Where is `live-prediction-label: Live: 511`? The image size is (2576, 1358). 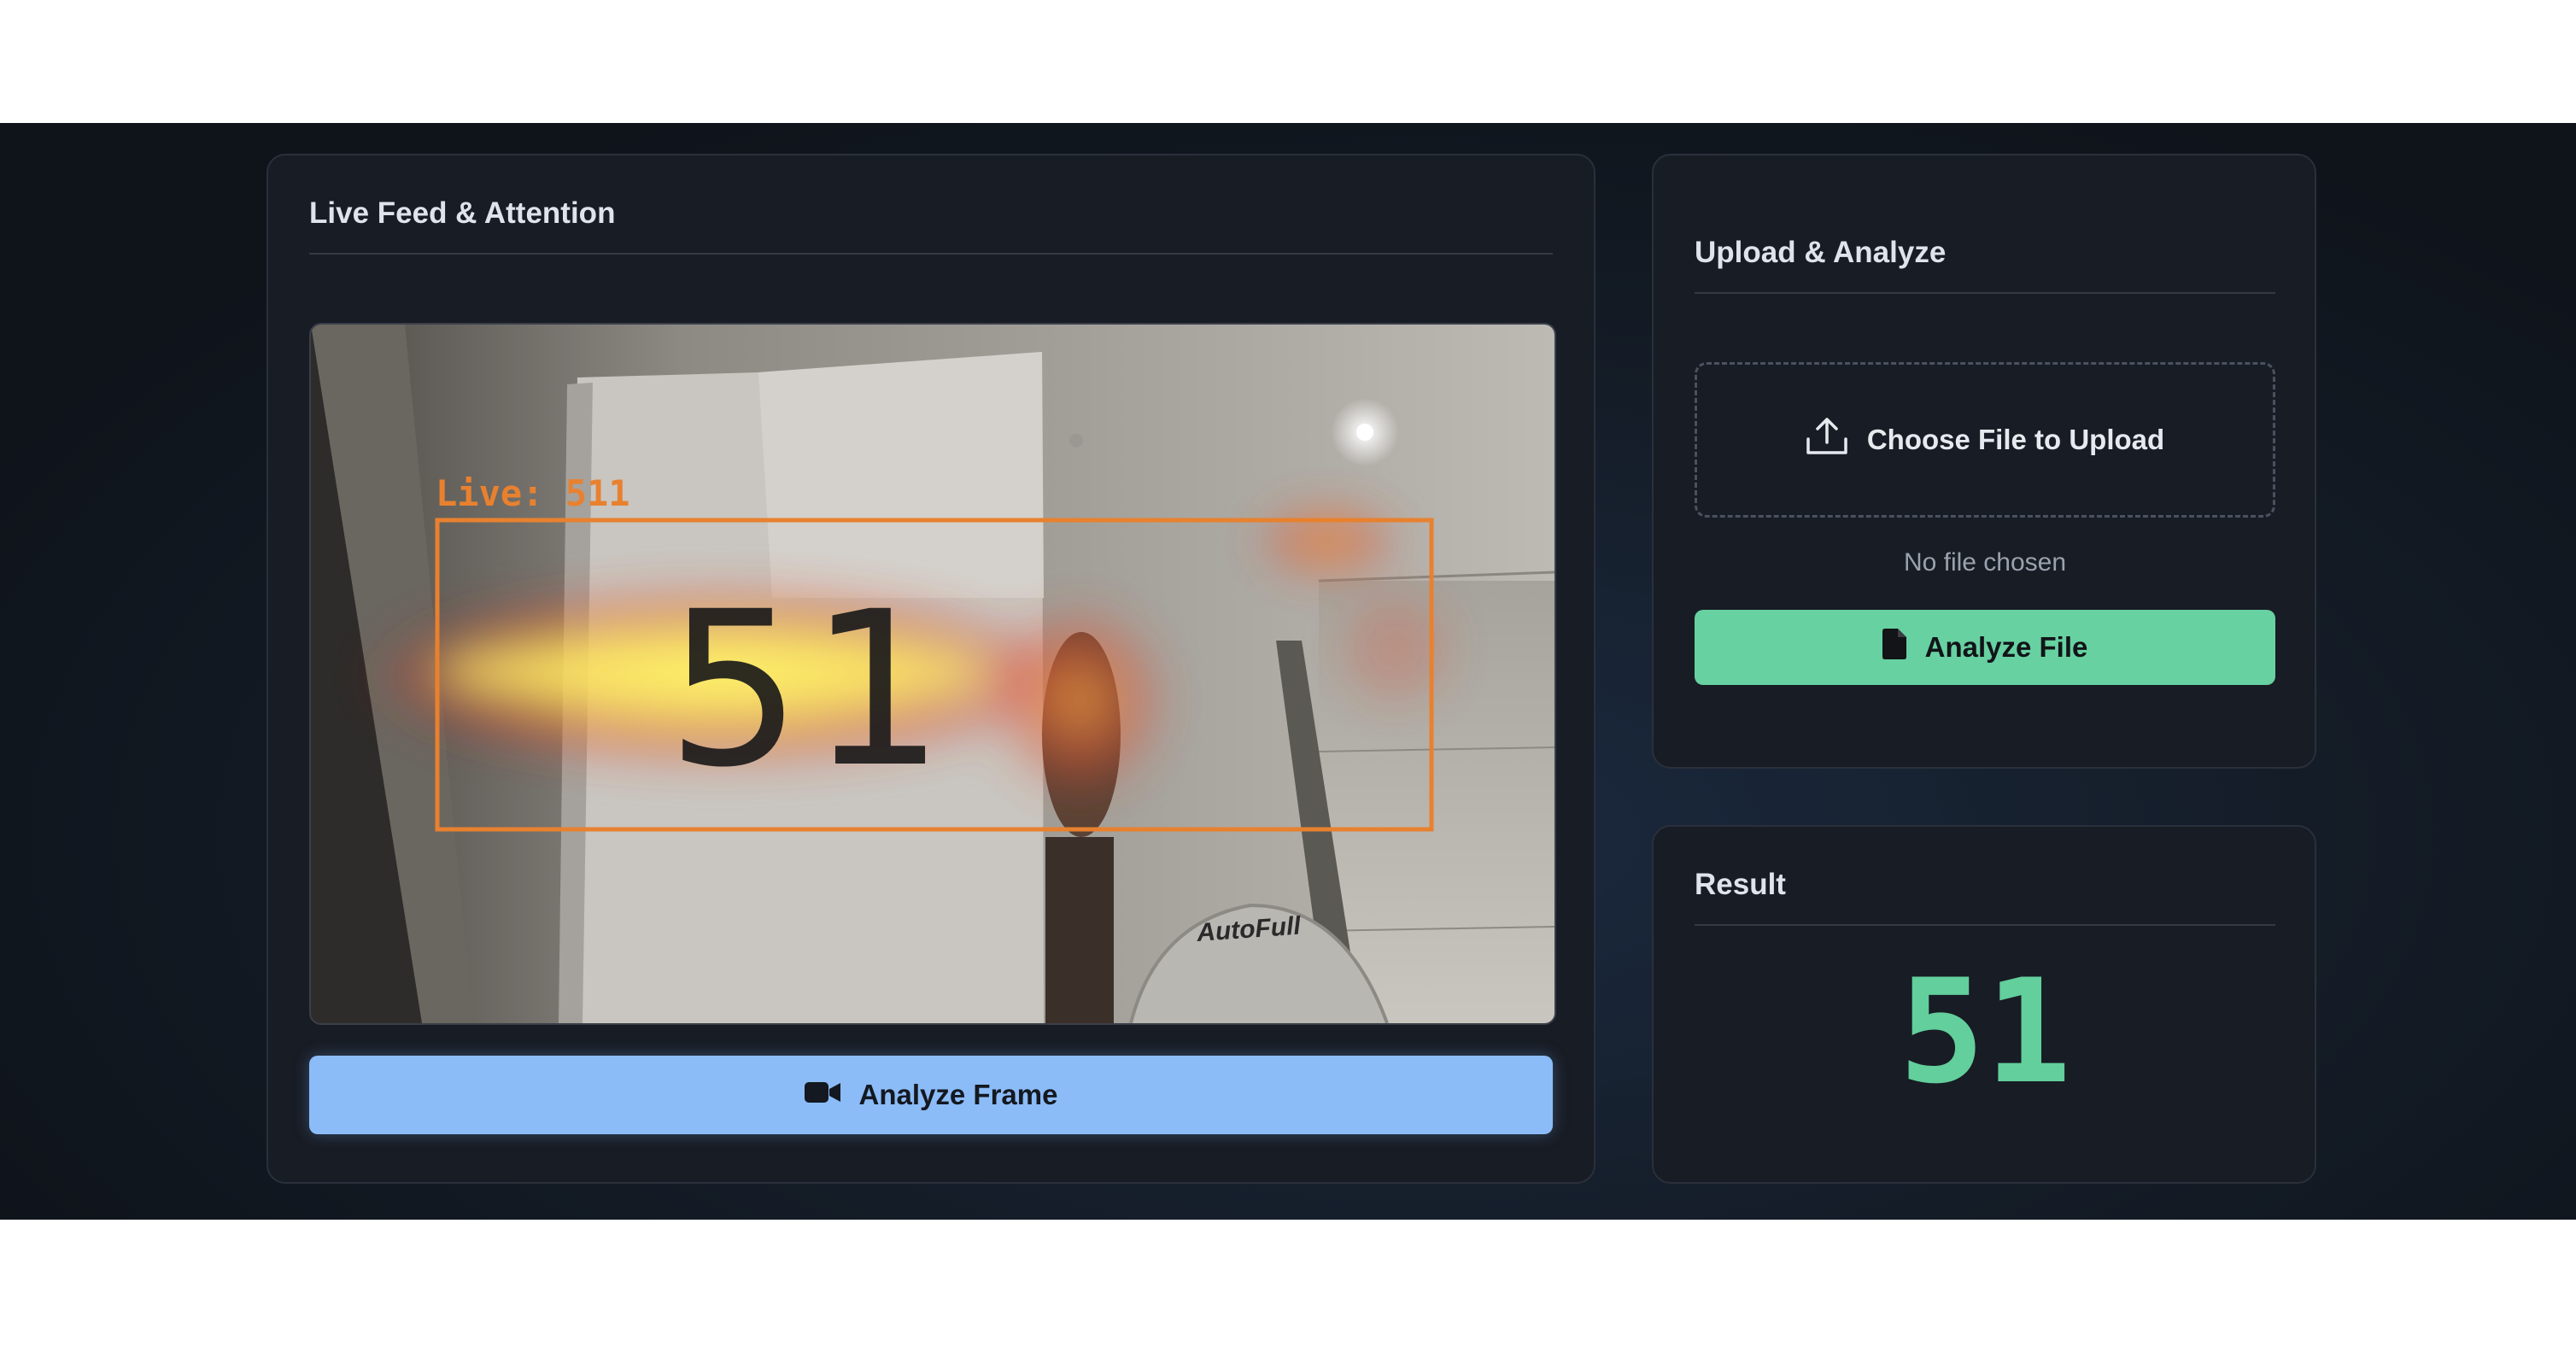 live-prediction-label: Live: 511 is located at coordinates (533, 493).